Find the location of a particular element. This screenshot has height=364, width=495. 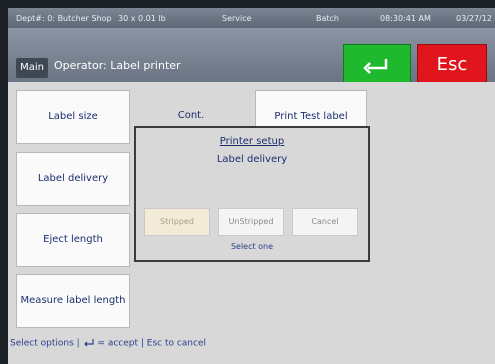

batch-status: Batch is located at coordinates (327, 18).